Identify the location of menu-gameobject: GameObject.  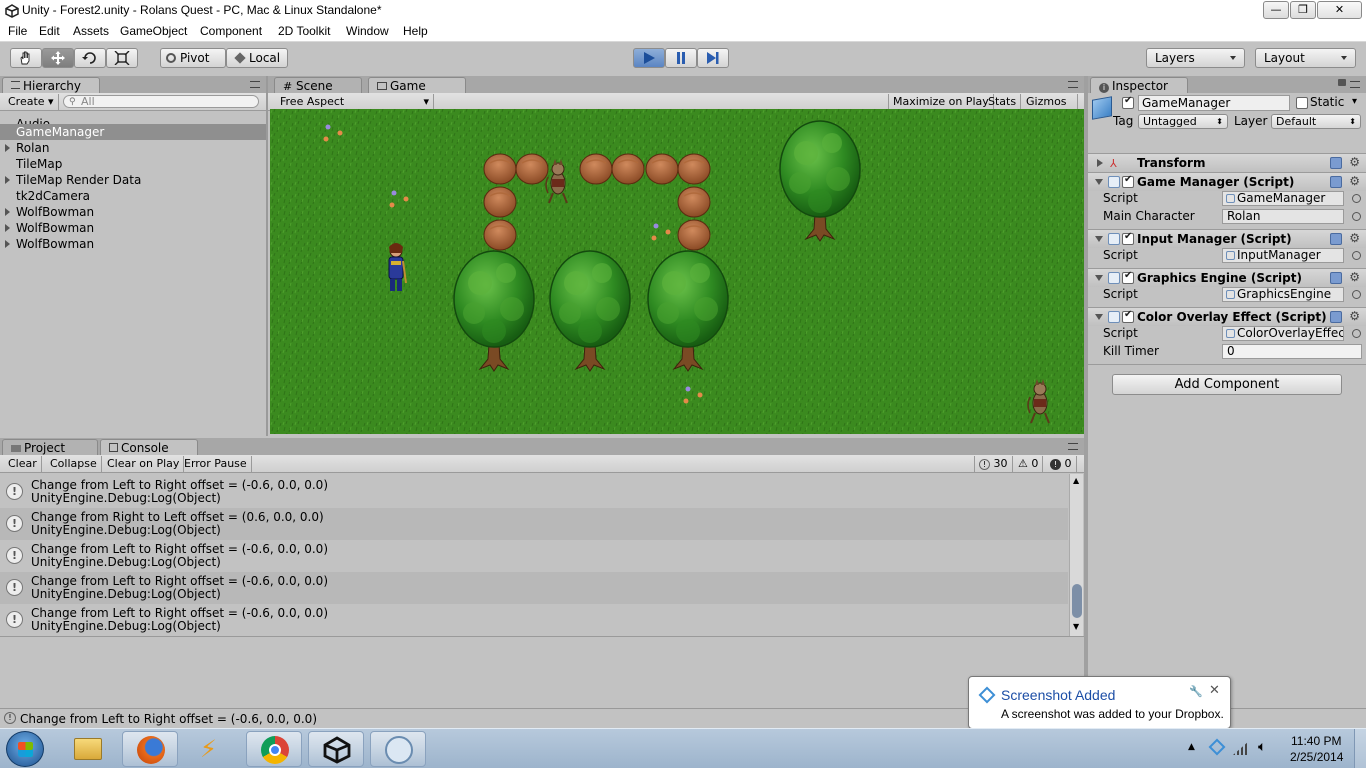
(153, 31).